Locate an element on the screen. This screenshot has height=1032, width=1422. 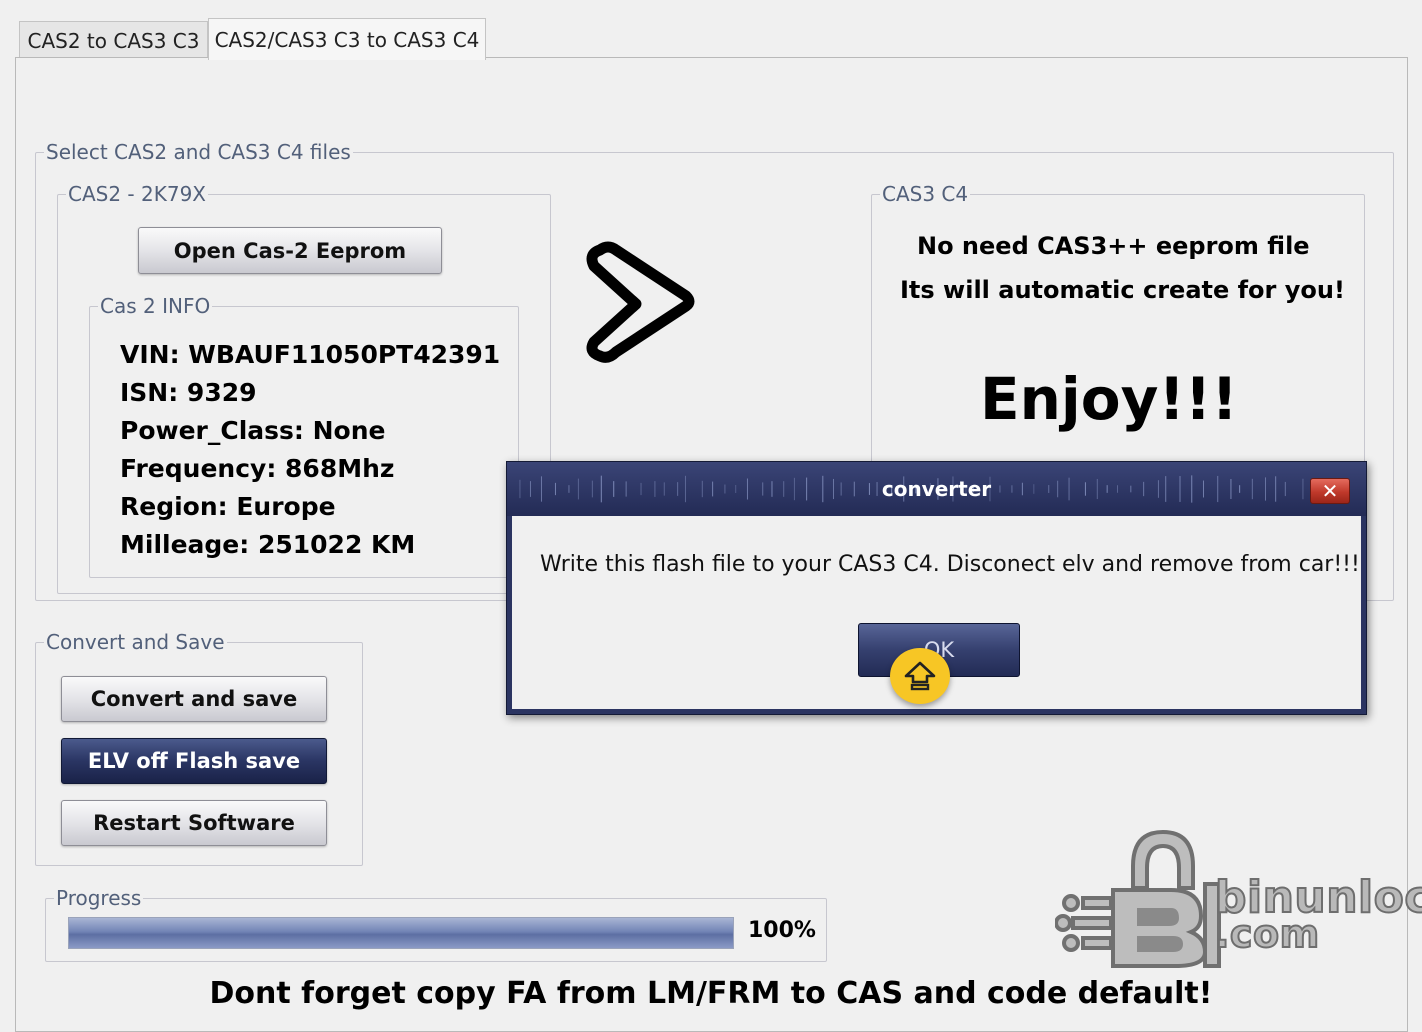
cas2-legend: CAS2 - 2K79X is located at coordinates (137, 194).